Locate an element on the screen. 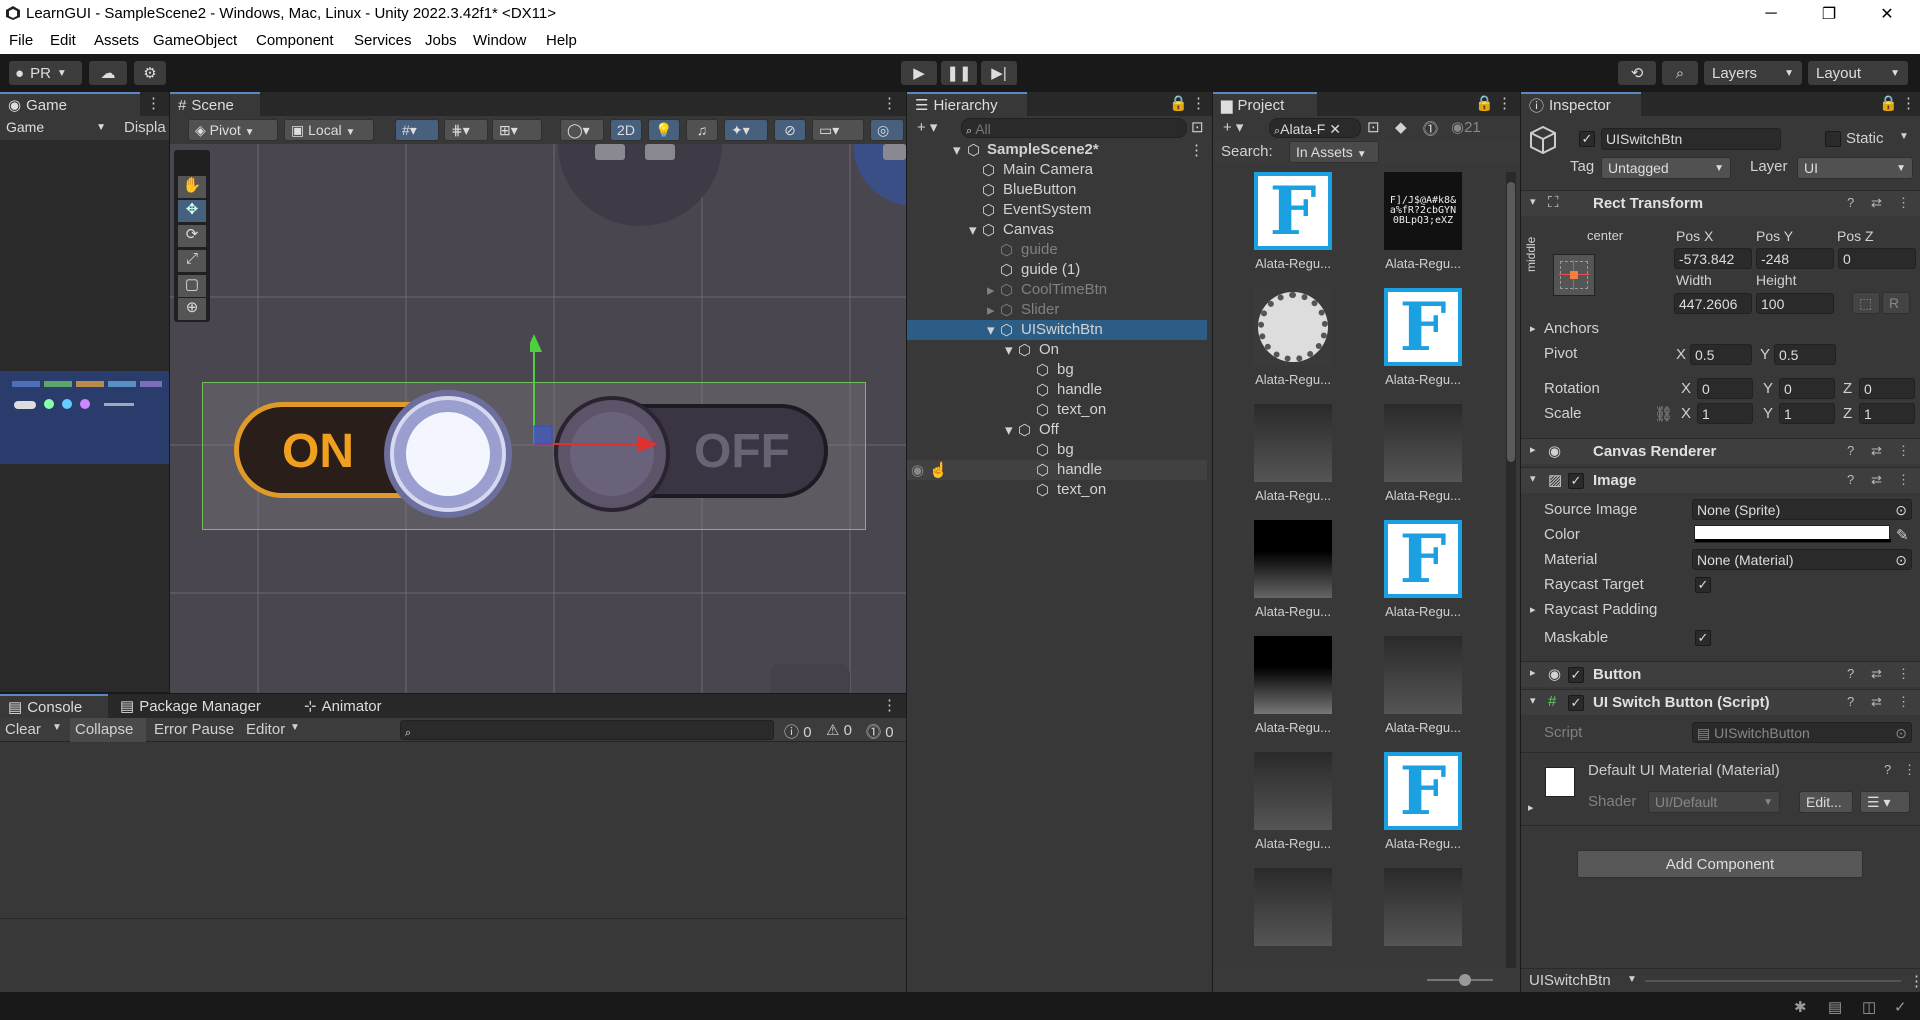 The height and width of the screenshot is (1020, 1920). account-dropdown: ● PR ▼ is located at coordinates (45, 73).